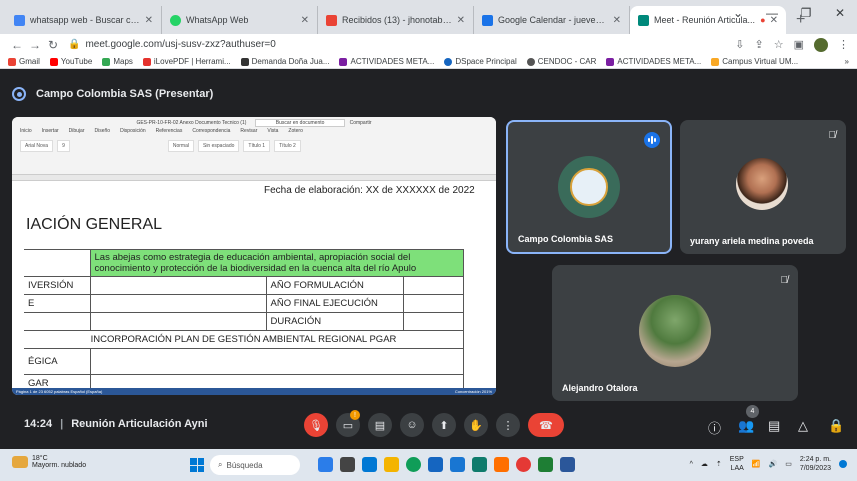  I want to click on chat-icon: ▤, so click(774, 426).